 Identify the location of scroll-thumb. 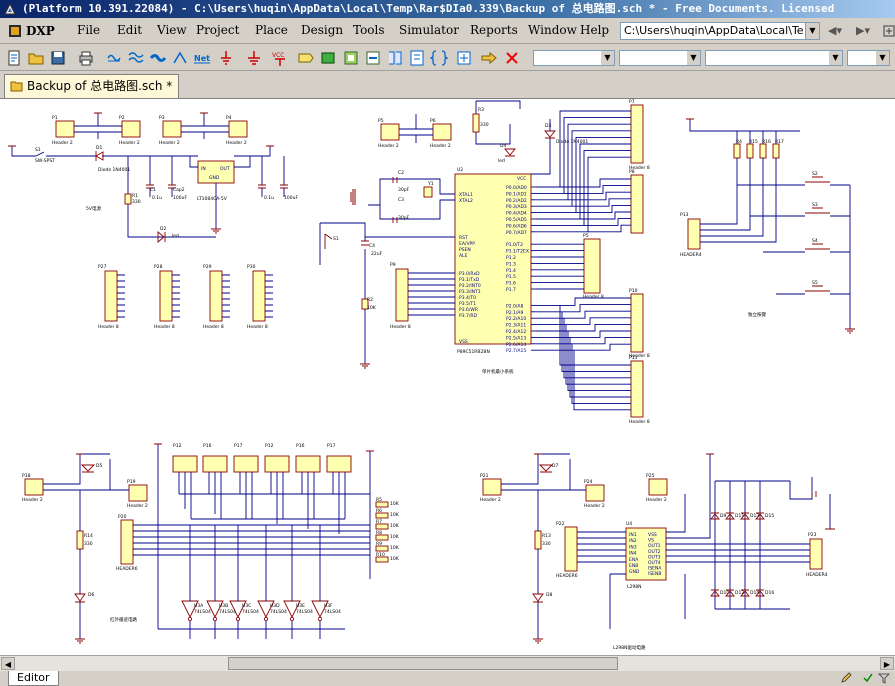
(423, 663).